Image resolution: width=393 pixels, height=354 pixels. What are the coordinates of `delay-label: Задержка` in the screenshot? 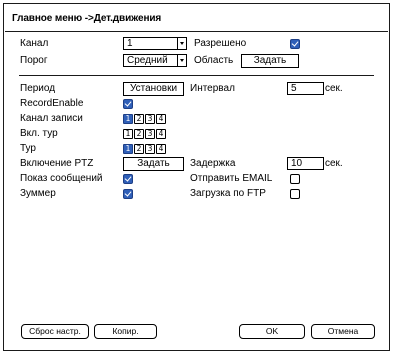 It's located at (213, 163).